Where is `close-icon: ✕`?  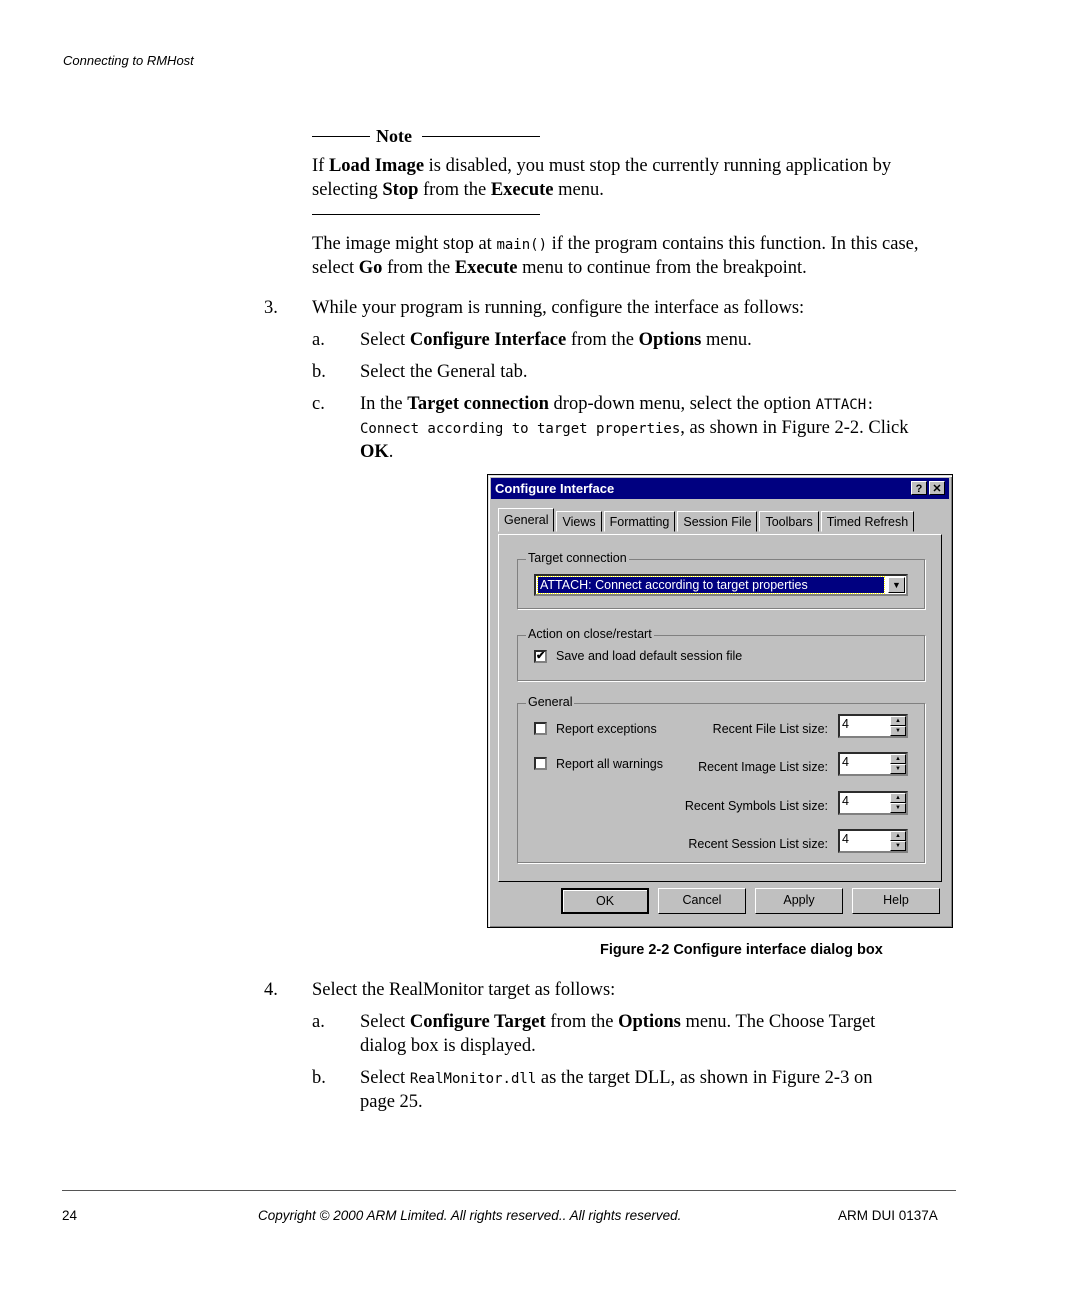 close-icon: ✕ is located at coordinates (937, 488).